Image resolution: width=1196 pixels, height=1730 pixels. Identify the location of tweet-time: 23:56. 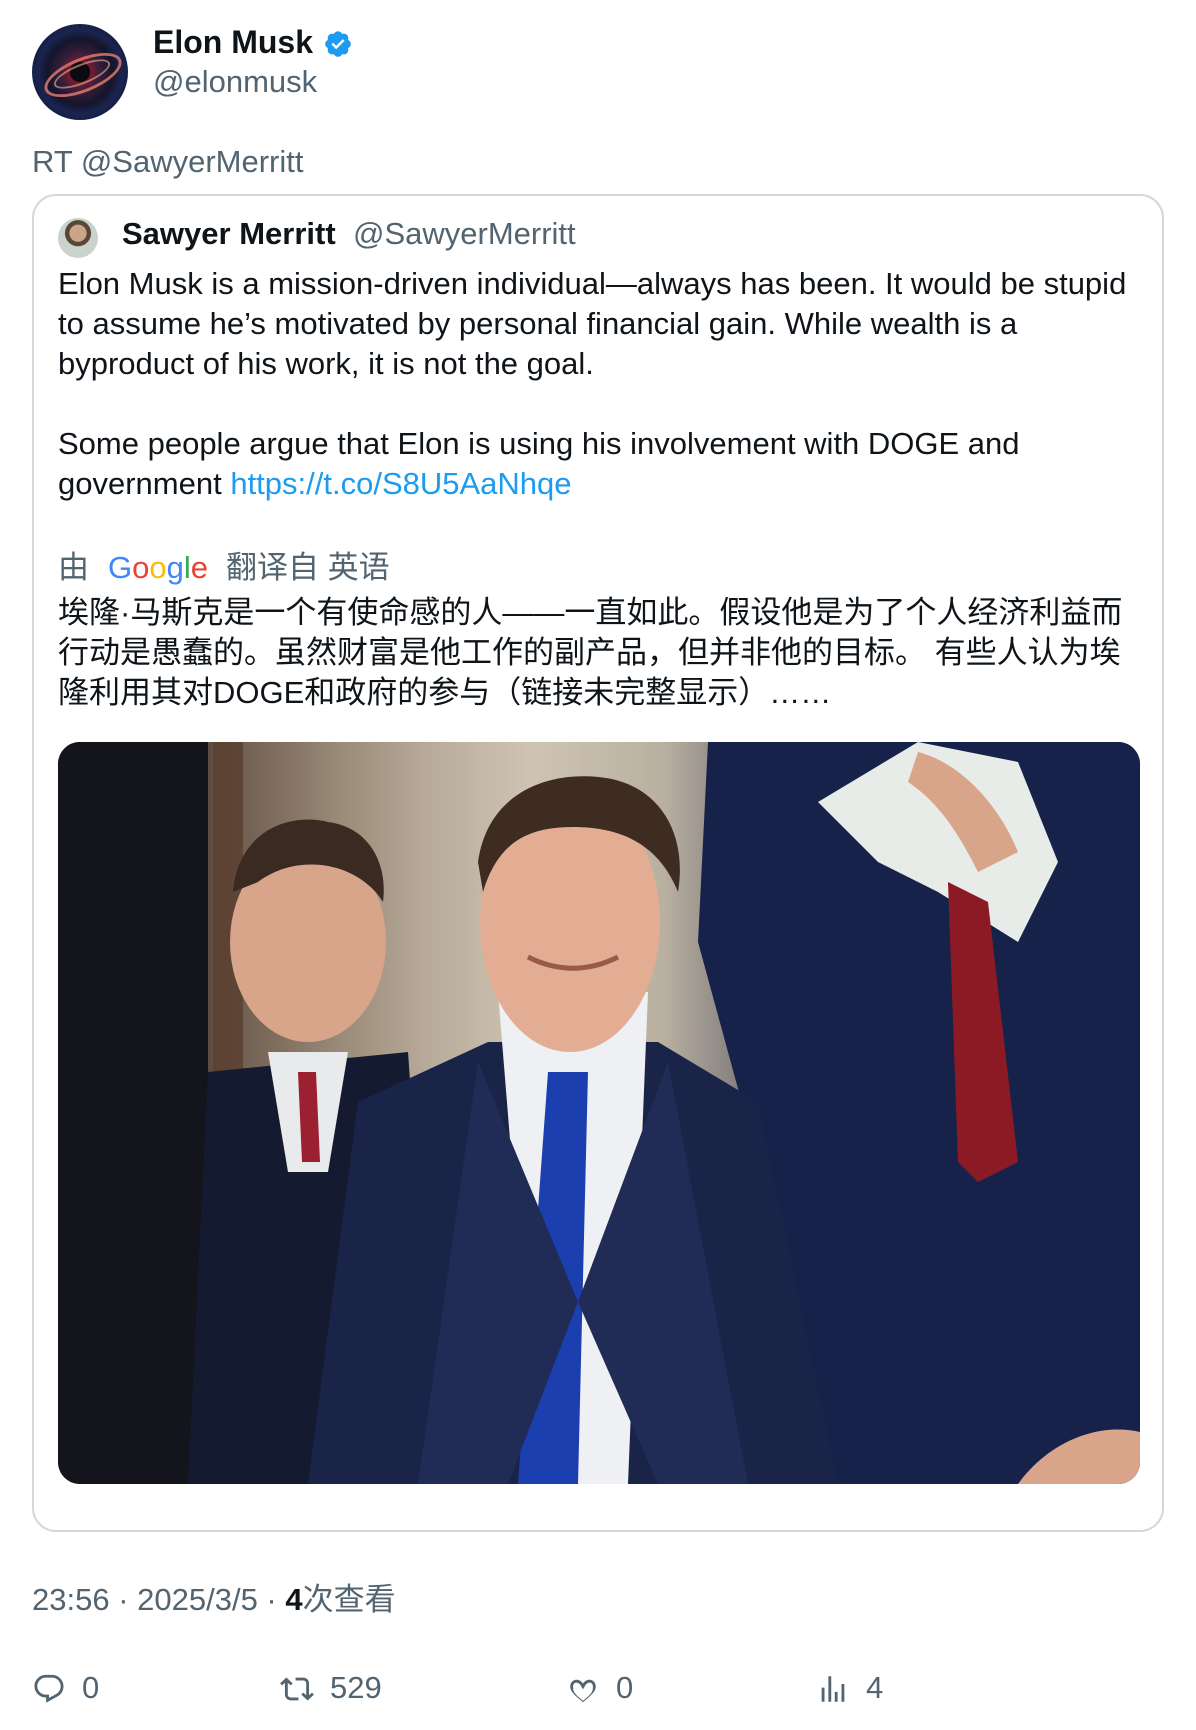
(71, 1599).